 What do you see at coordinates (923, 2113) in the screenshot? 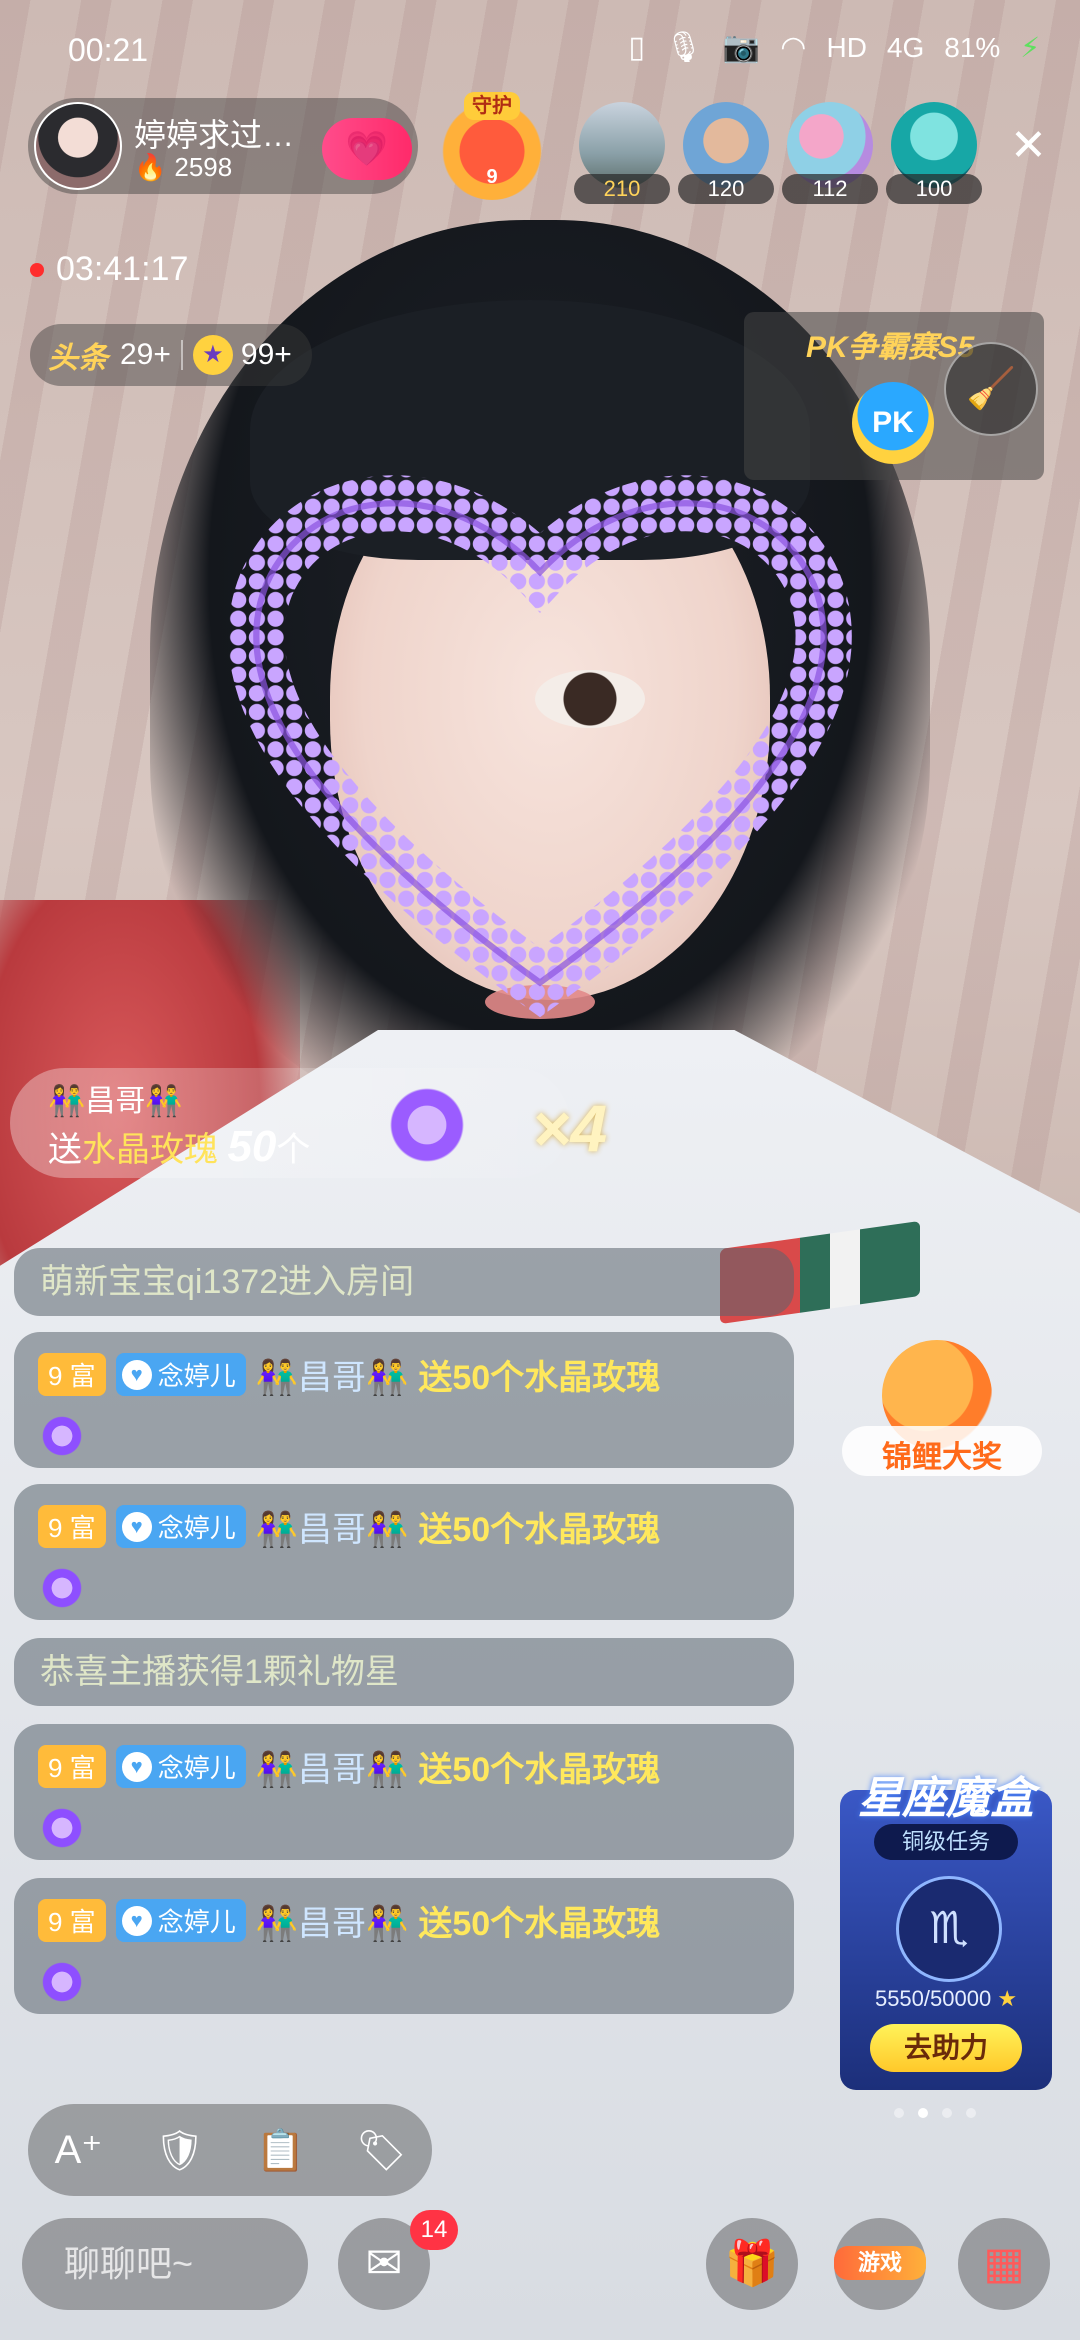
I see `carousel-dot-active` at bounding box center [923, 2113].